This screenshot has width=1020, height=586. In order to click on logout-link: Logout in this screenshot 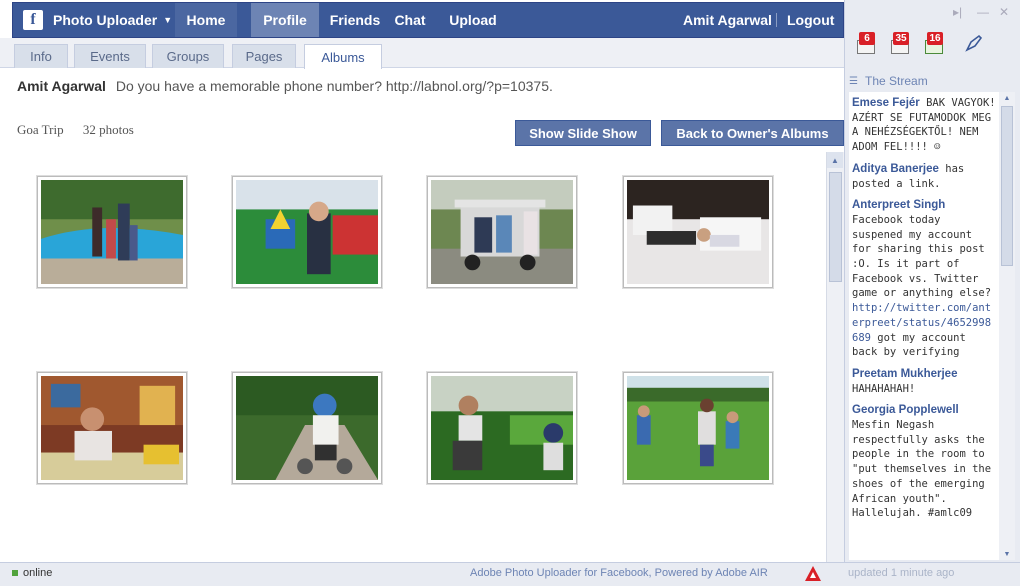, I will do `click(810, 20)`.